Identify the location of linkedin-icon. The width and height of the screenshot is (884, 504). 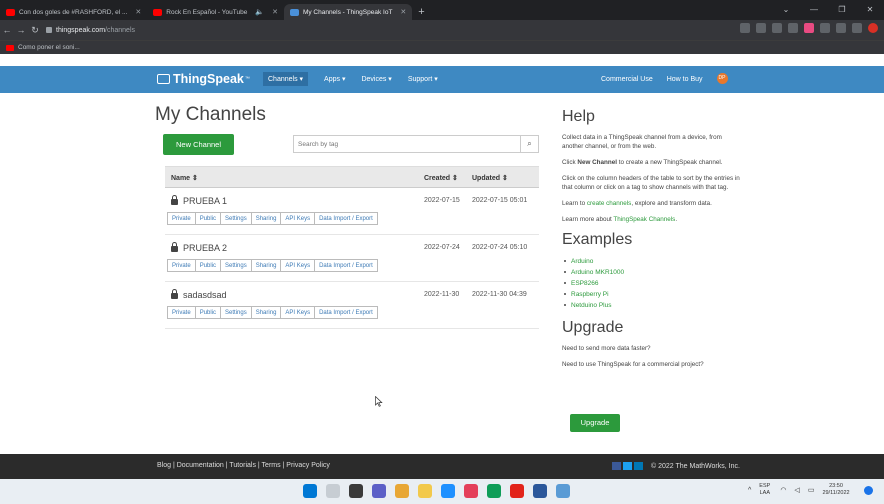
(638, 466).